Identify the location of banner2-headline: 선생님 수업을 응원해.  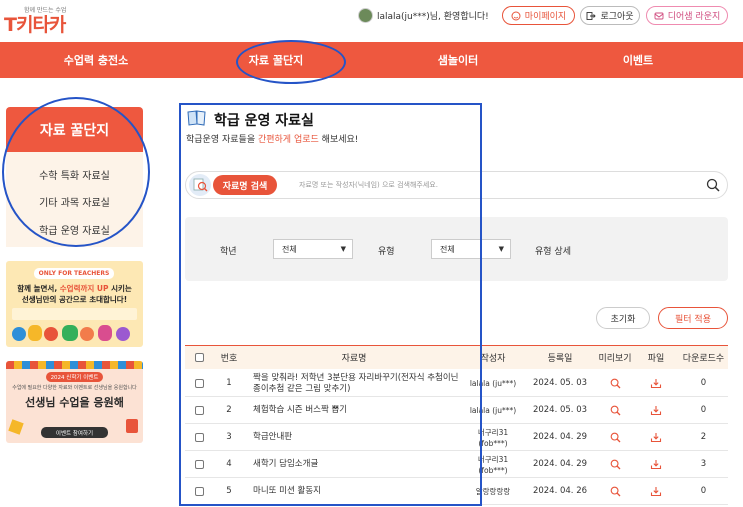
(74, 402).